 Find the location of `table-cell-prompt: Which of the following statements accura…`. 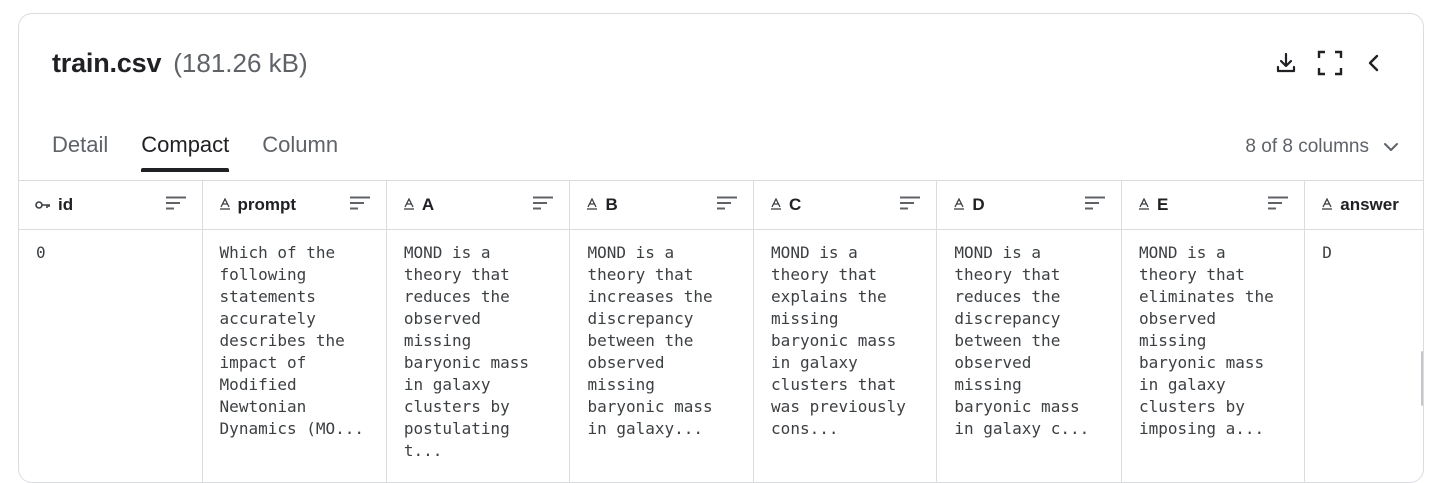

table-cell-prompt: Which of the following statements accura… is located at coordinates (294, 356).